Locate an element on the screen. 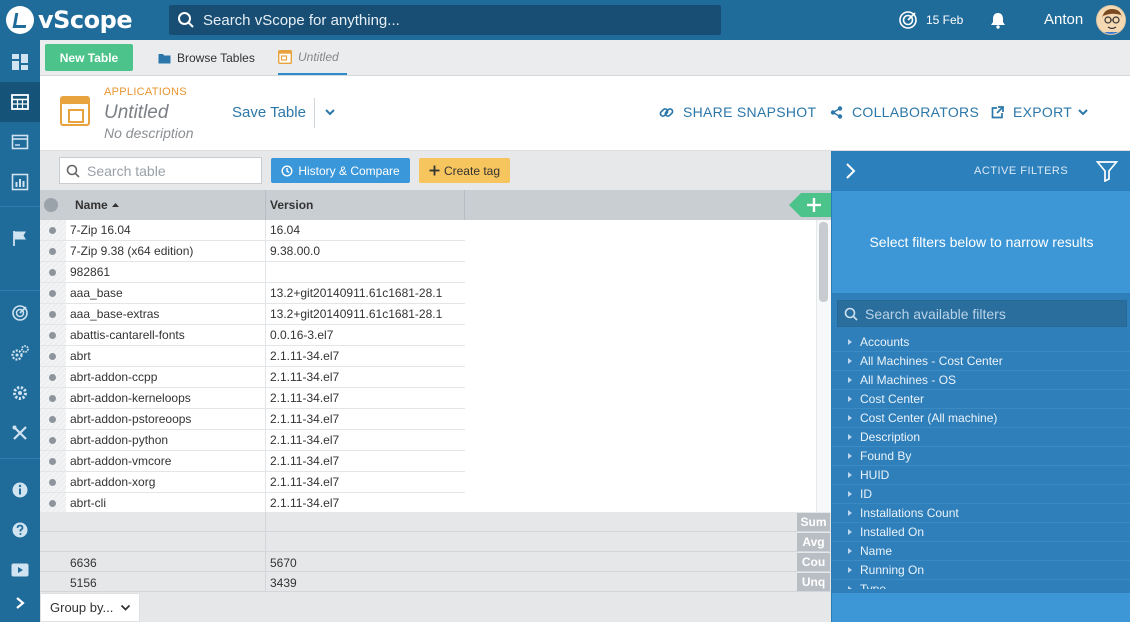 This screenshot has width=1130, height=622. column-header-version: Version is located at coordinates (365, 205).